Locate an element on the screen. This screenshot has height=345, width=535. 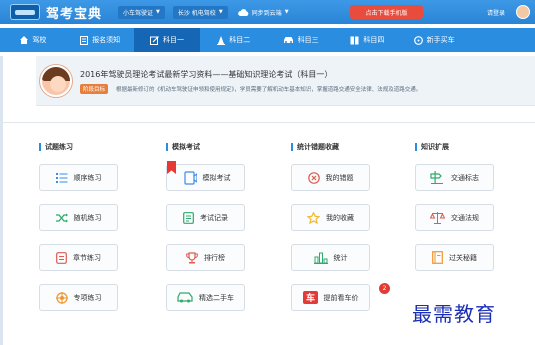
nav-label: 报名须知 is located at coordinates (106, 40).